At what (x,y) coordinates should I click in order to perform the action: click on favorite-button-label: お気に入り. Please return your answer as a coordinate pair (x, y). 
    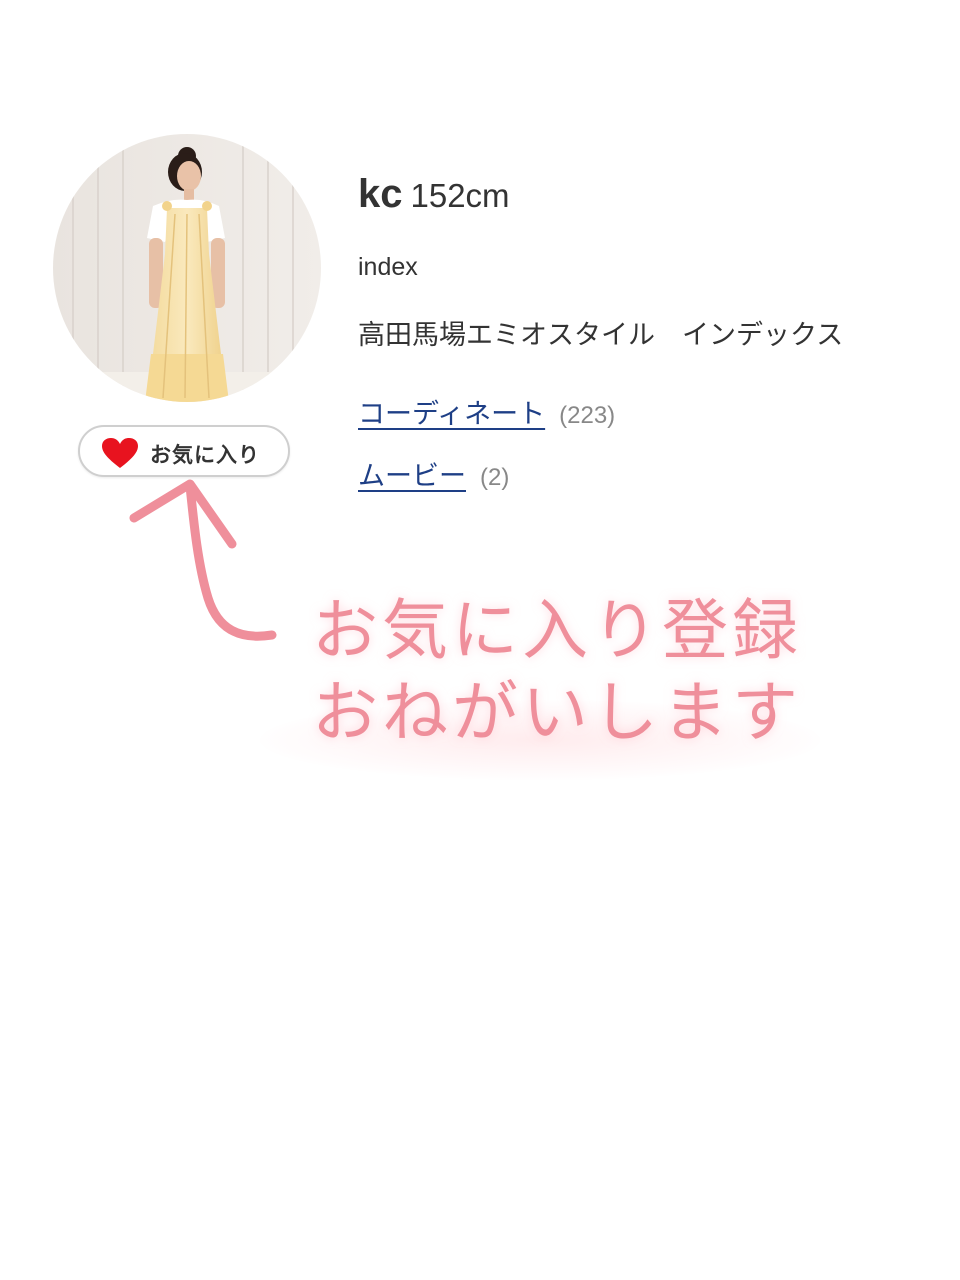
    Looking at the image, I should click on (205, 455).